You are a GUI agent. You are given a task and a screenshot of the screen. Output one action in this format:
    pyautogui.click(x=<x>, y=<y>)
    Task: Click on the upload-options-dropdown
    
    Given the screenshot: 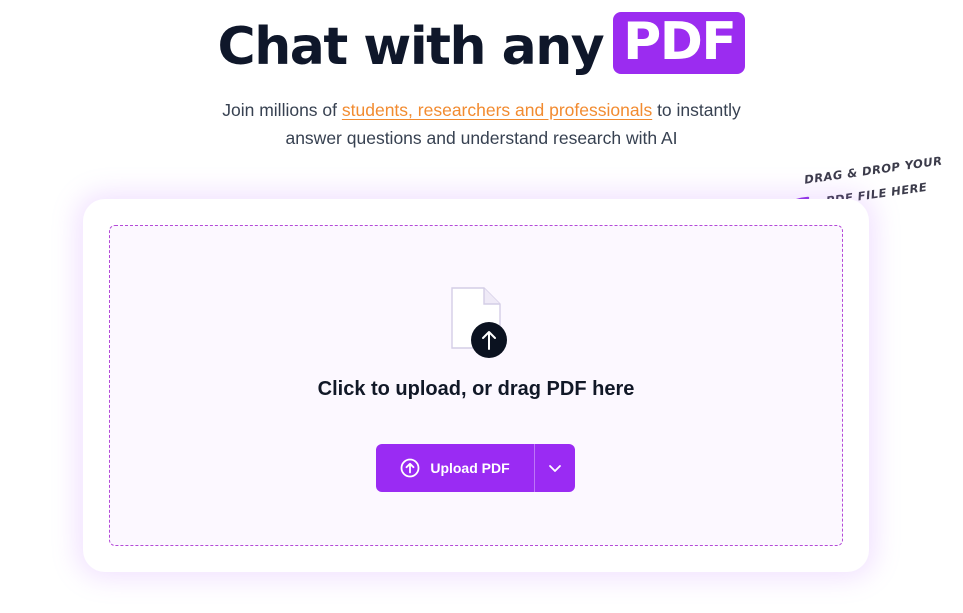 What is the action you would take?
    pyautogui.click(x=555, y=468)
    